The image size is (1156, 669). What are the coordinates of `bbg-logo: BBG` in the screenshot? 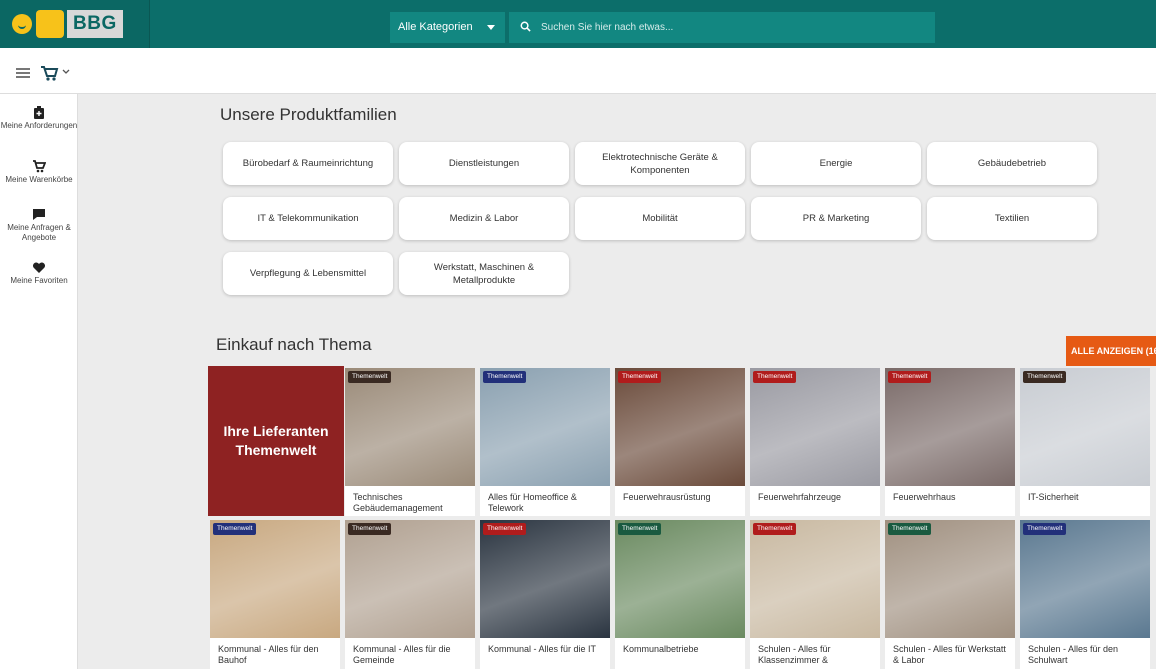 It's located at (75, 24).